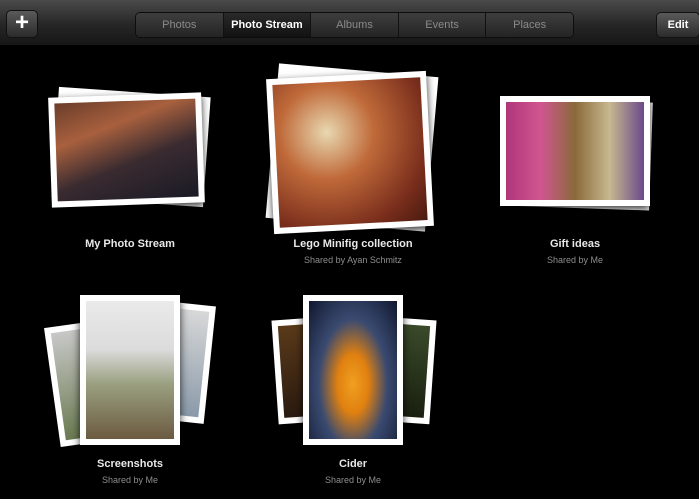  Describe the element at coordinates (130, 464) in the screenshot. I see `album-title: Screenshots` at that location.